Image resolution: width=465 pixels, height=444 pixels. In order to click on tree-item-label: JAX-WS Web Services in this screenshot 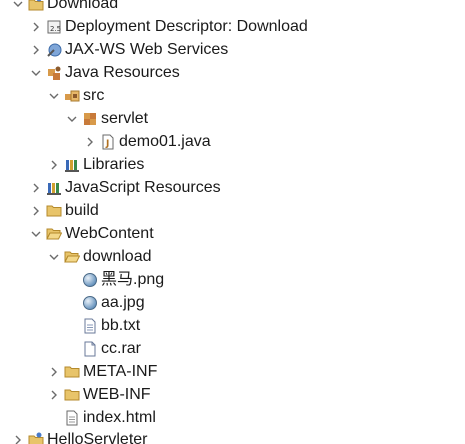, I will do `click(147, 49)`.